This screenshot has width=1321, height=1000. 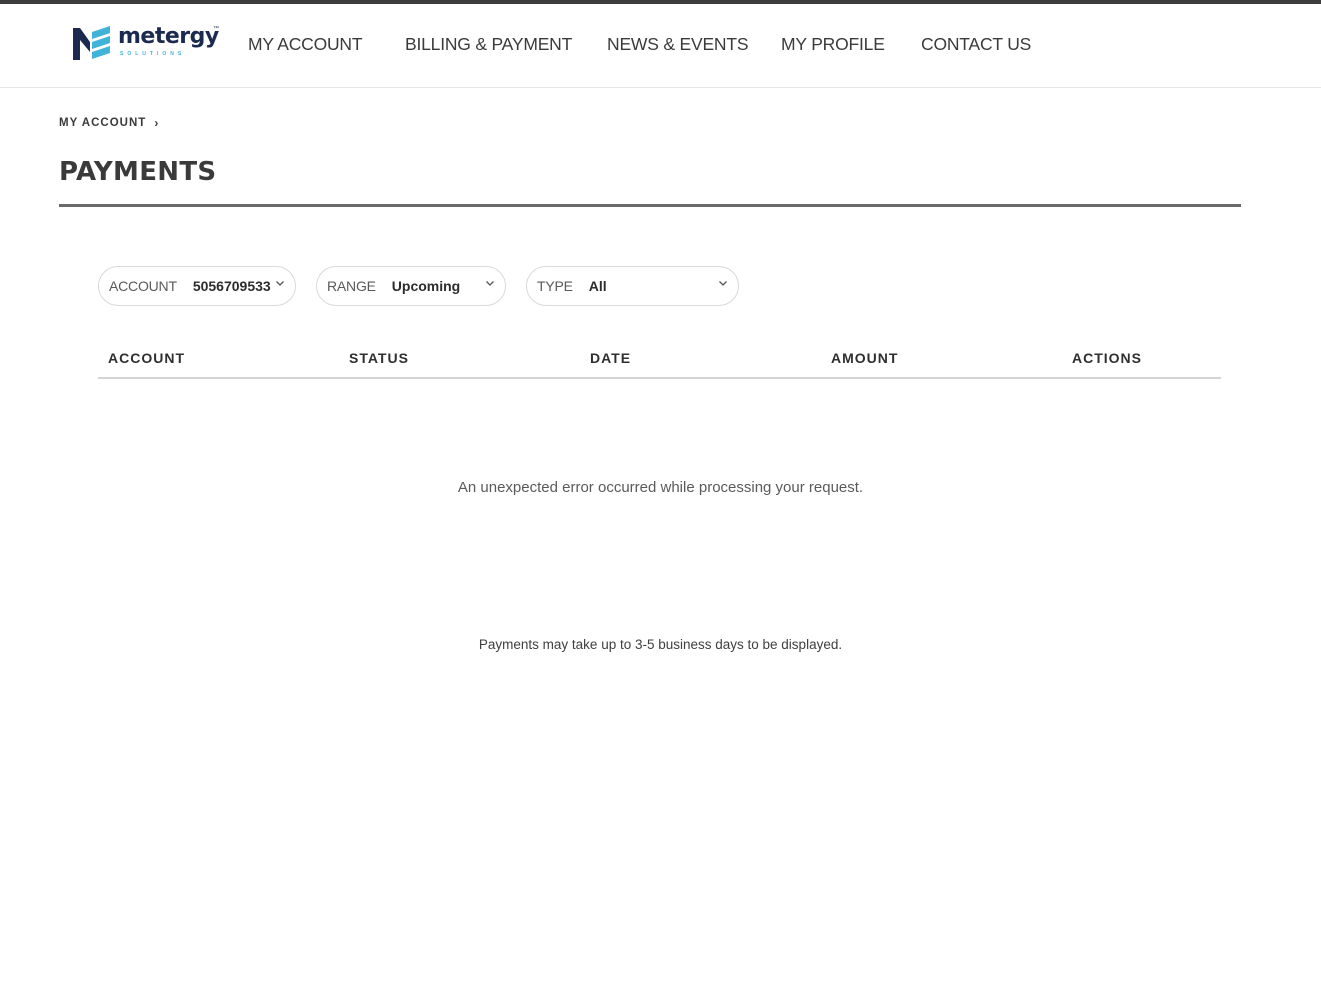 I want to click on range-filter-select: RANGE Upcoming, so click(x=411, y=286).